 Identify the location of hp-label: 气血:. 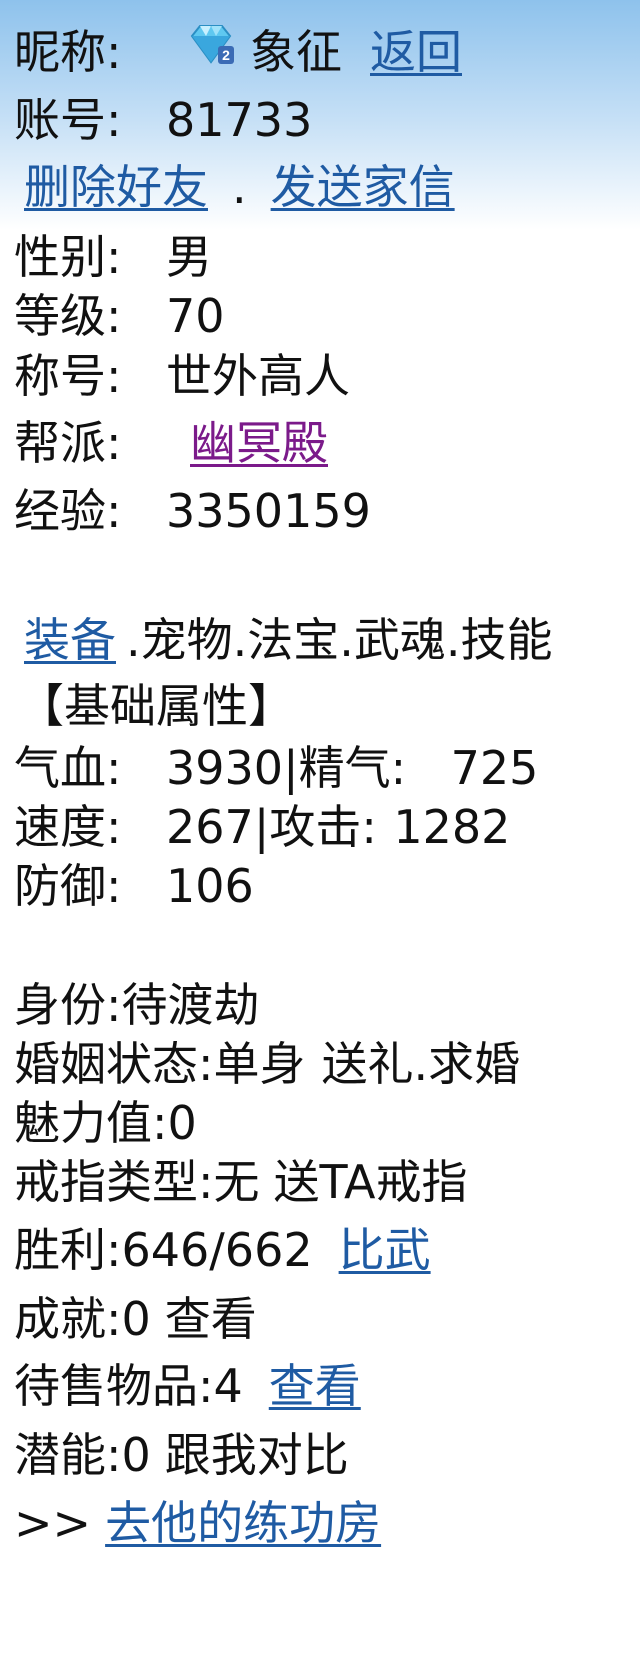
(68, 768).